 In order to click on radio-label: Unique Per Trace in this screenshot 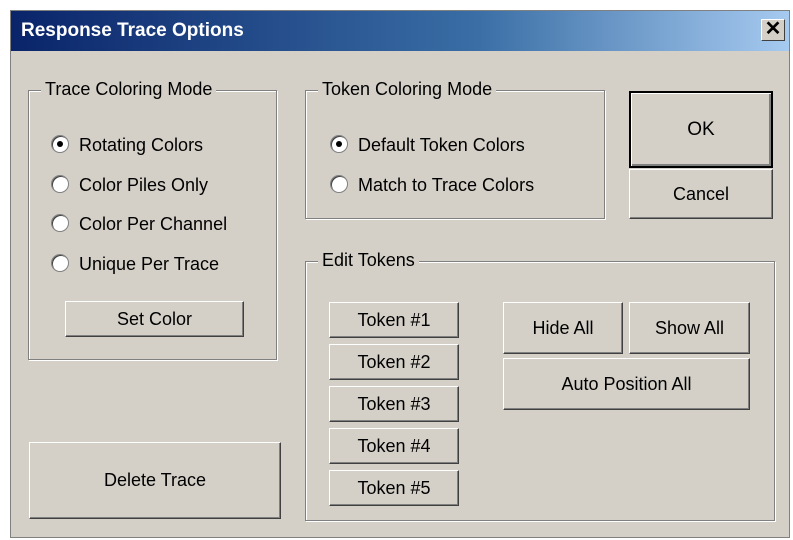, I will do `click(149, 264)`.